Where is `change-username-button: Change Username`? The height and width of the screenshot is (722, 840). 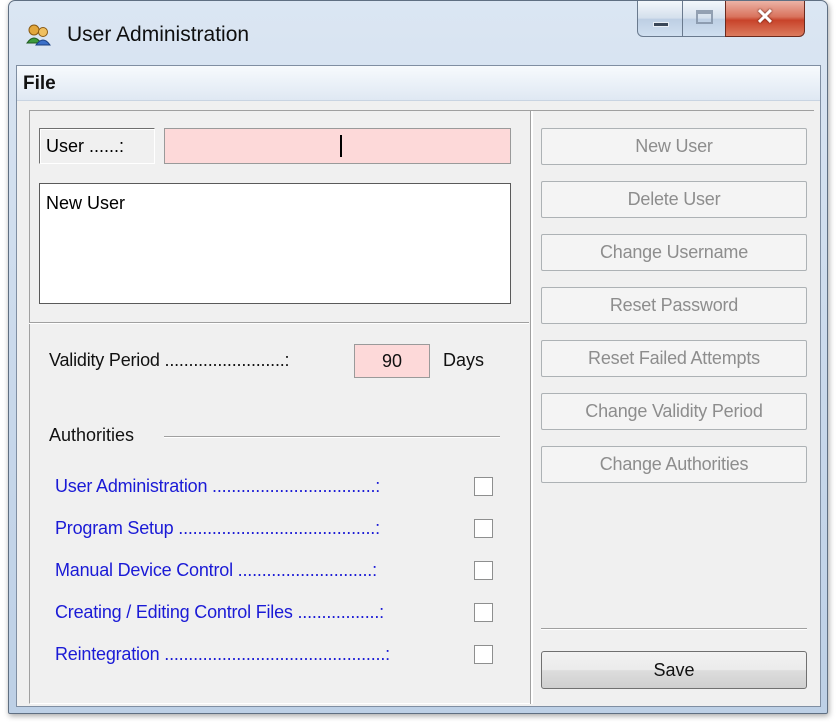 change-username-button: Change Username is located at coordinates (674, 252).